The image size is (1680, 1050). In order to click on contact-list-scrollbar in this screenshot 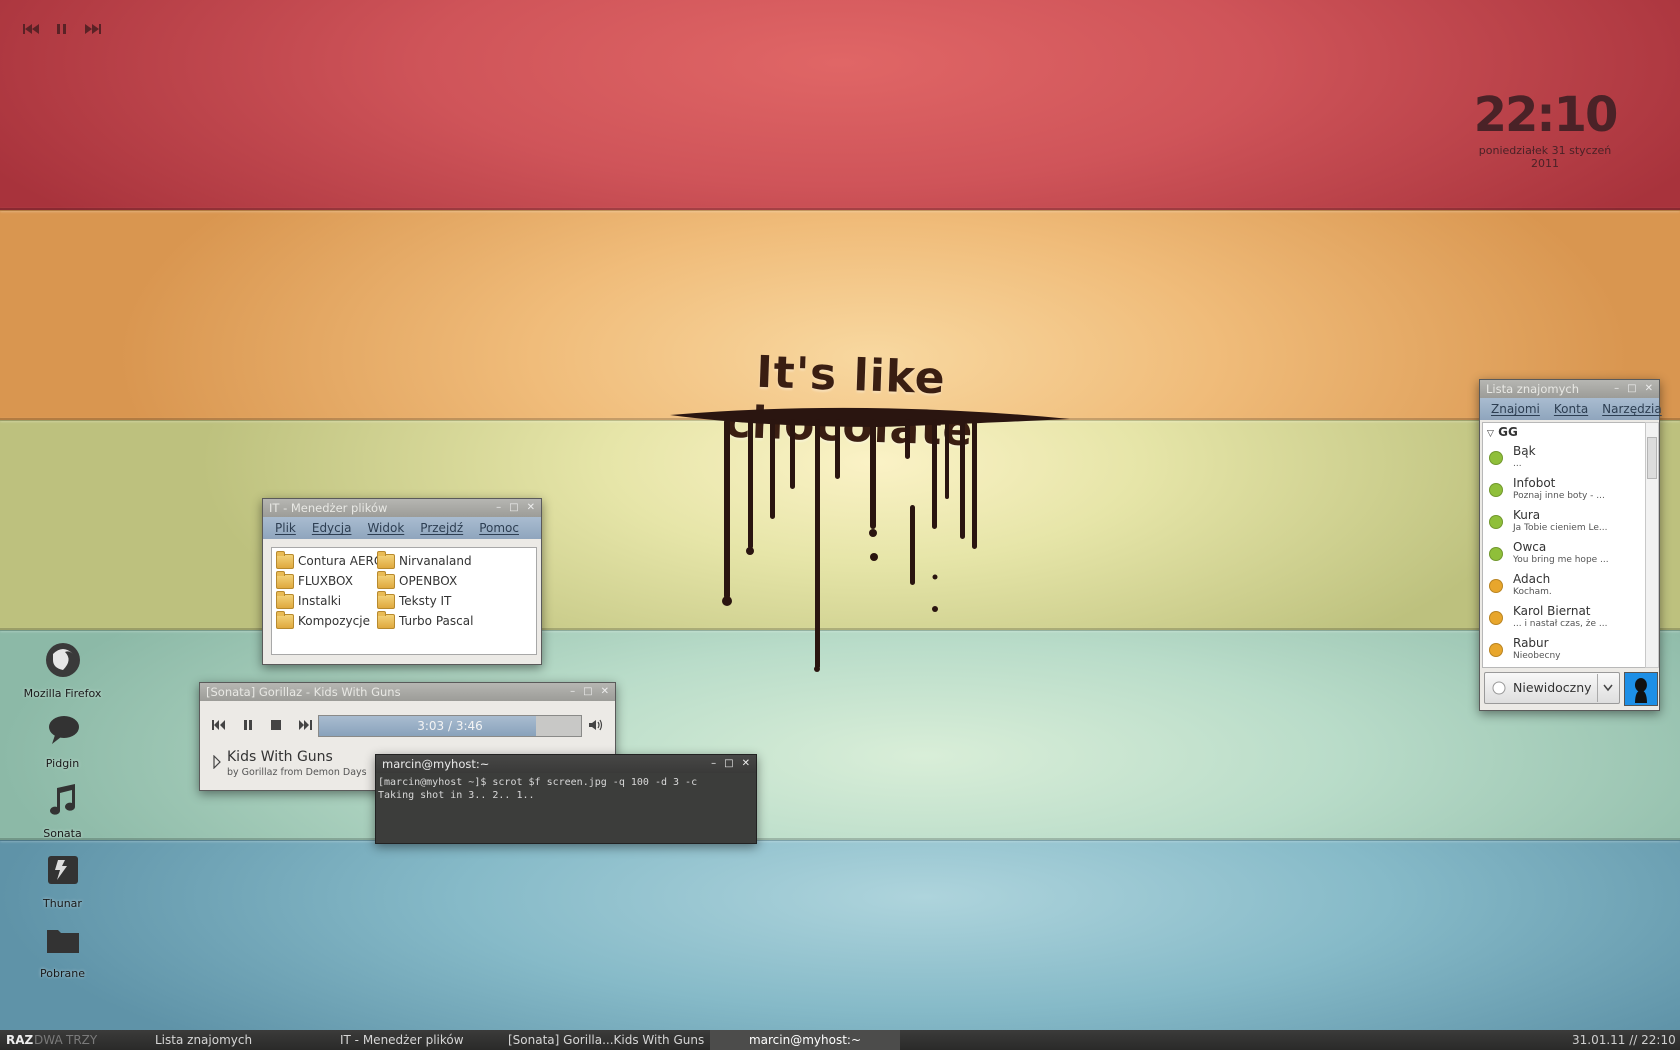, I will do `click(1652, 545)`.